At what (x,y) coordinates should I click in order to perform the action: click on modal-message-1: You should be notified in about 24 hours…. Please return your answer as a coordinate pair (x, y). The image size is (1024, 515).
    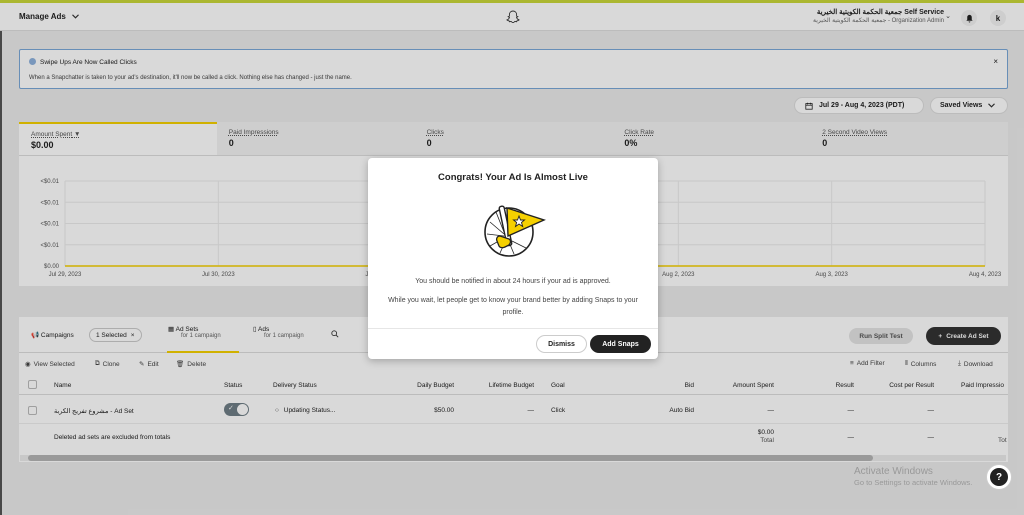
    Looking at the image, I should click on (513, 281).